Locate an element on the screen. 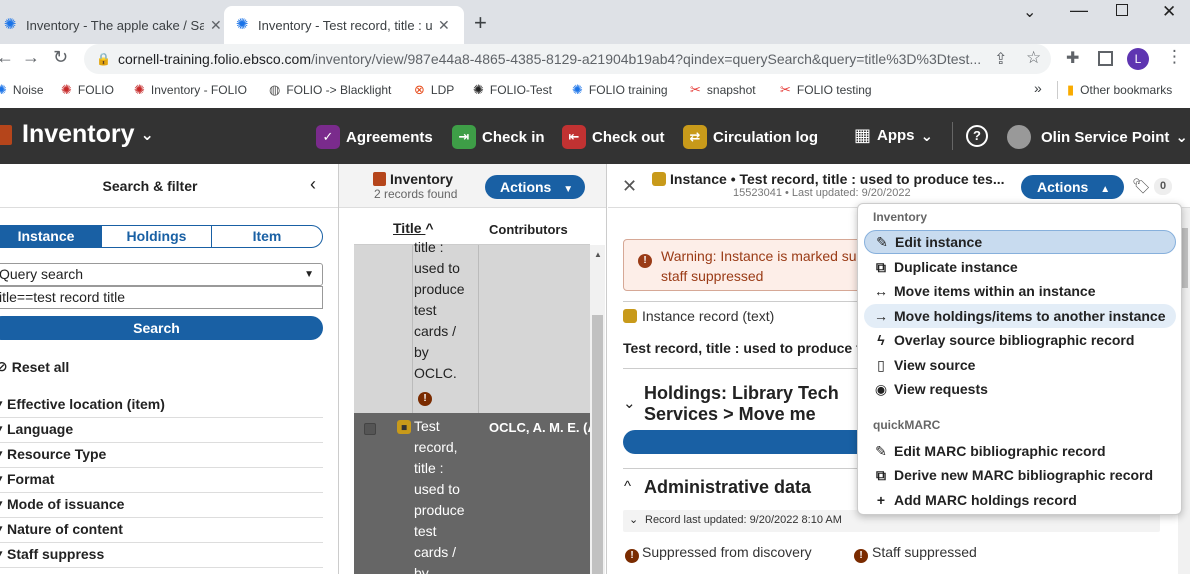  bookmark-folio: ✺ FOLIO is located at coordinates (87, 90).